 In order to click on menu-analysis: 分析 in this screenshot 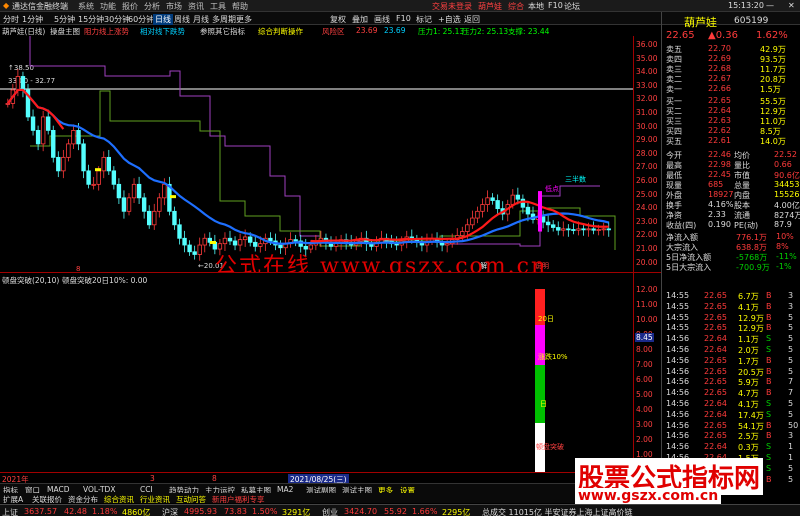, I will do `click(152, 6)`.